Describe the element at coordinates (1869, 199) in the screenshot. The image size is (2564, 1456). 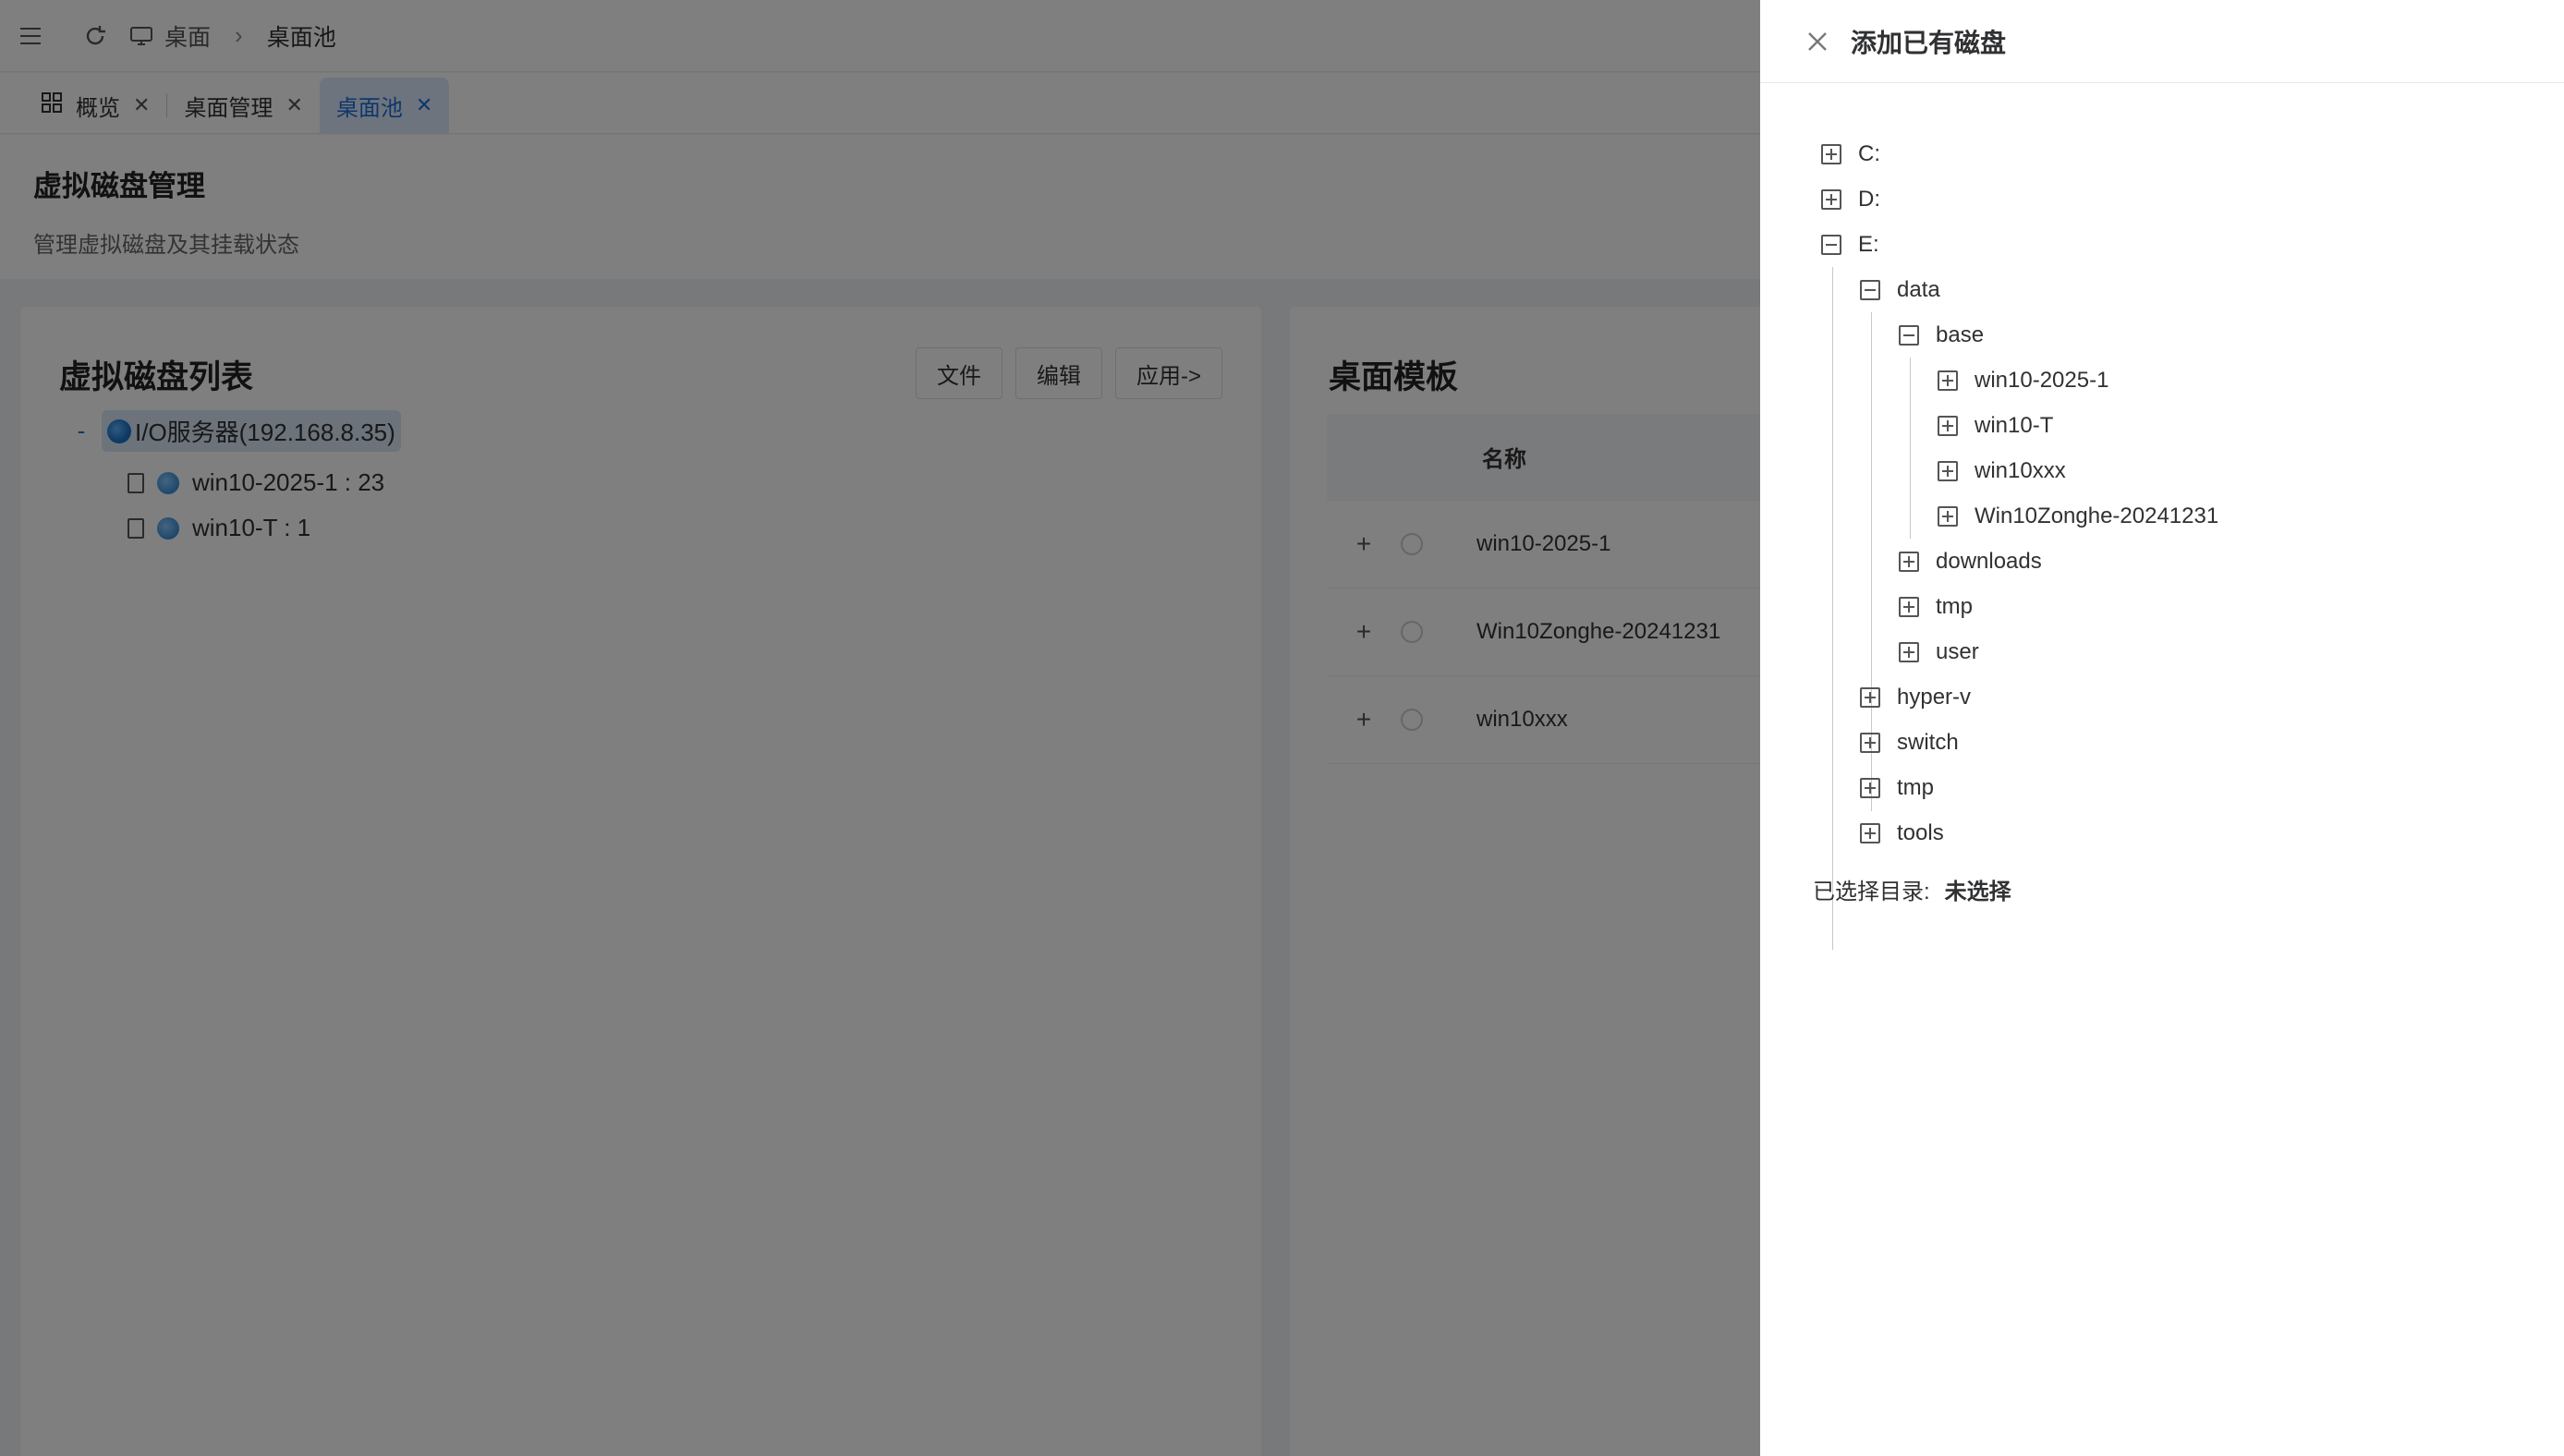
I see `tree-node-label: D:` at that location.